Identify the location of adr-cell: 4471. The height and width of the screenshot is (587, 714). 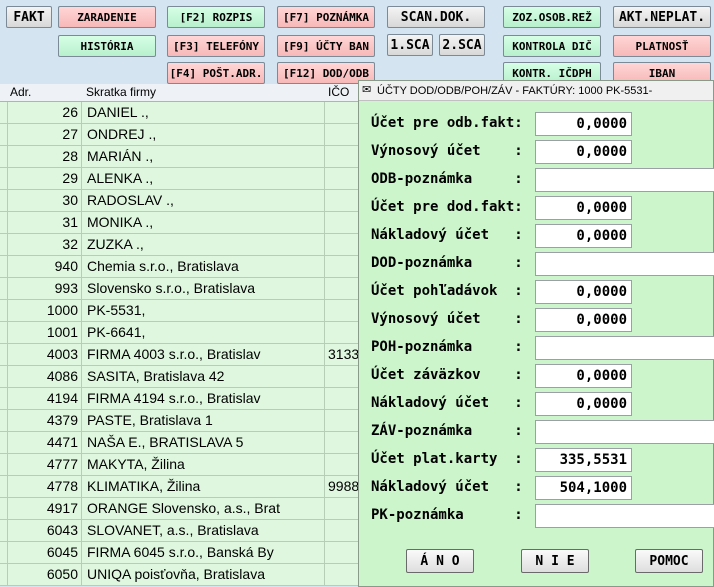
(45, 442).